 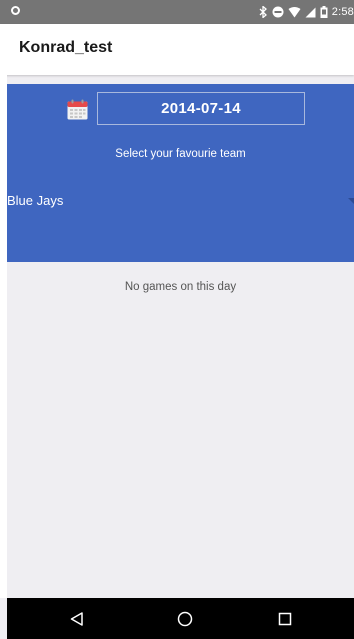 What do you see at coordinates (294, 12) in the screenshot?
I see `wifi-icon` at bounding box center [294, 12].